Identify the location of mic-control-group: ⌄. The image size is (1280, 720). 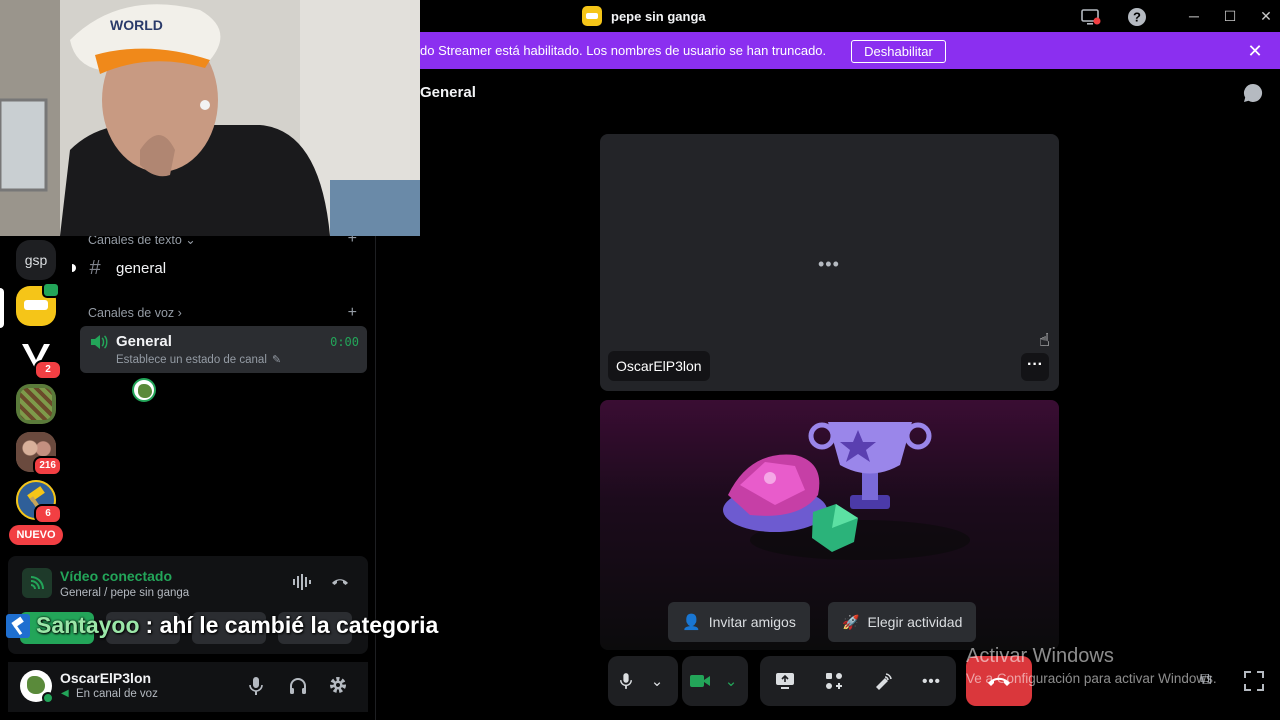
(643, 681).